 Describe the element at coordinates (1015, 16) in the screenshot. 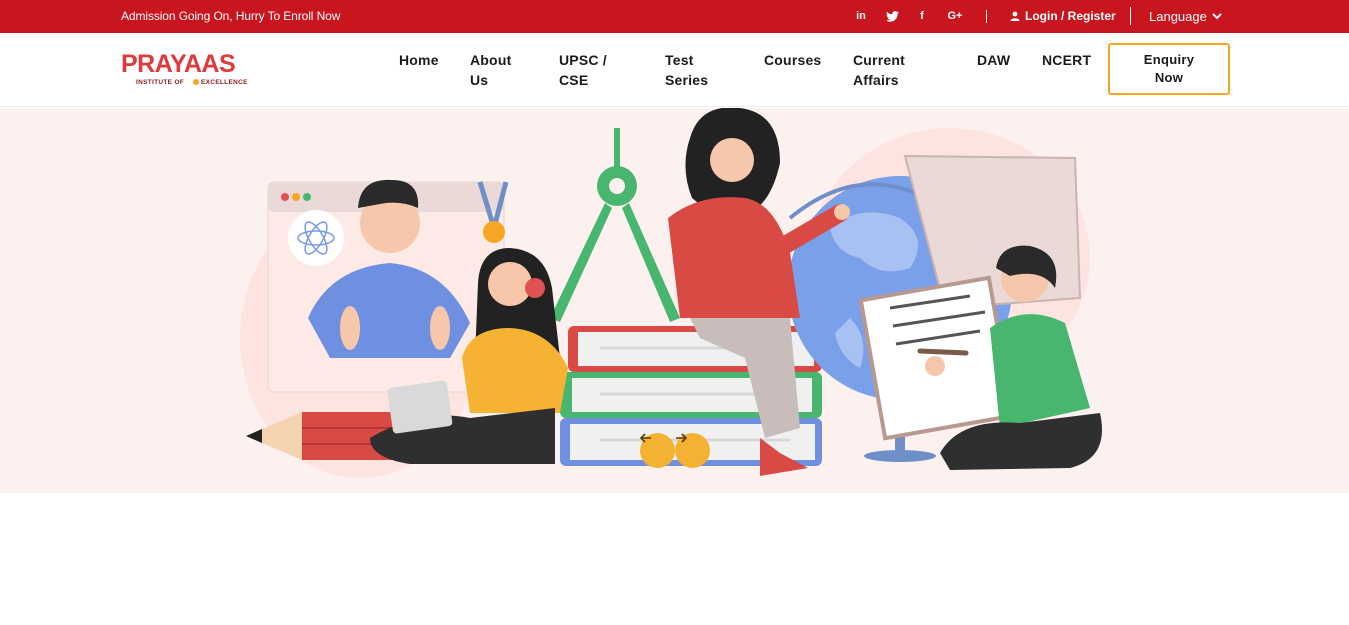

I see `user-icon` at that location.